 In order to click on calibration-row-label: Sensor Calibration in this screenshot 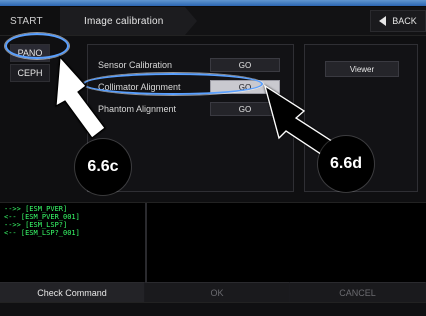, I will do `click(135, 65)`.